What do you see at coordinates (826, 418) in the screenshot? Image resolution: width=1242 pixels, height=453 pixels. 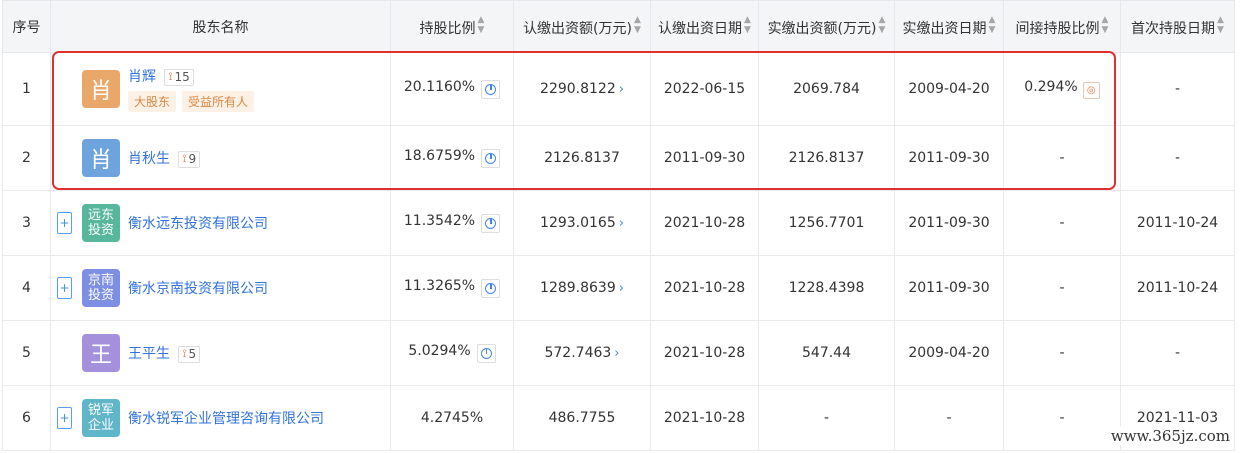 I see `paid-amount-cell: -` at bounding box center [826, 418].